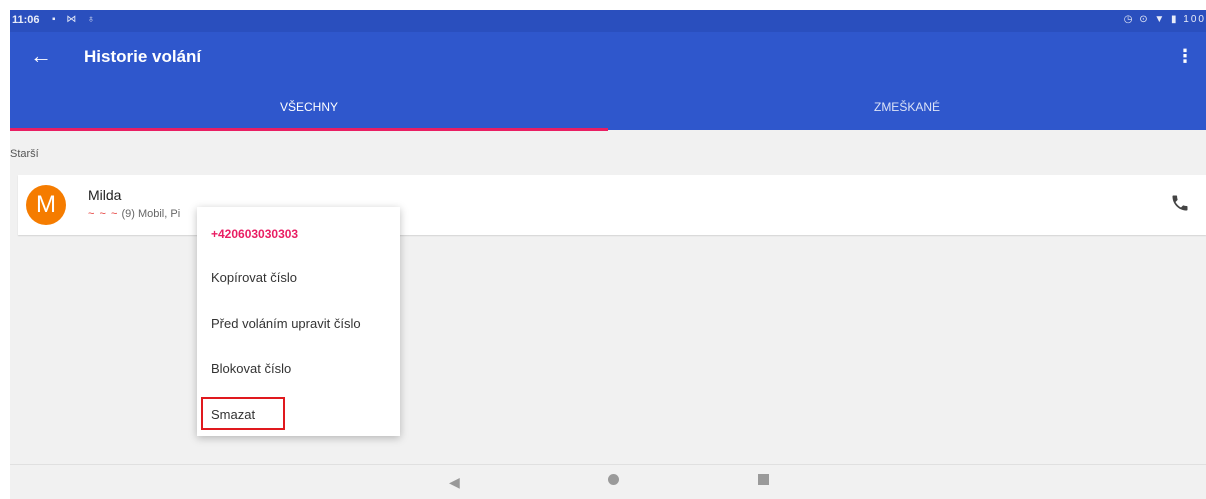 This screenshot has width=1206, height=499. Describe the element at coordinates (763, 479) in the screenshot. I see `nav-recents-icon` at that location.